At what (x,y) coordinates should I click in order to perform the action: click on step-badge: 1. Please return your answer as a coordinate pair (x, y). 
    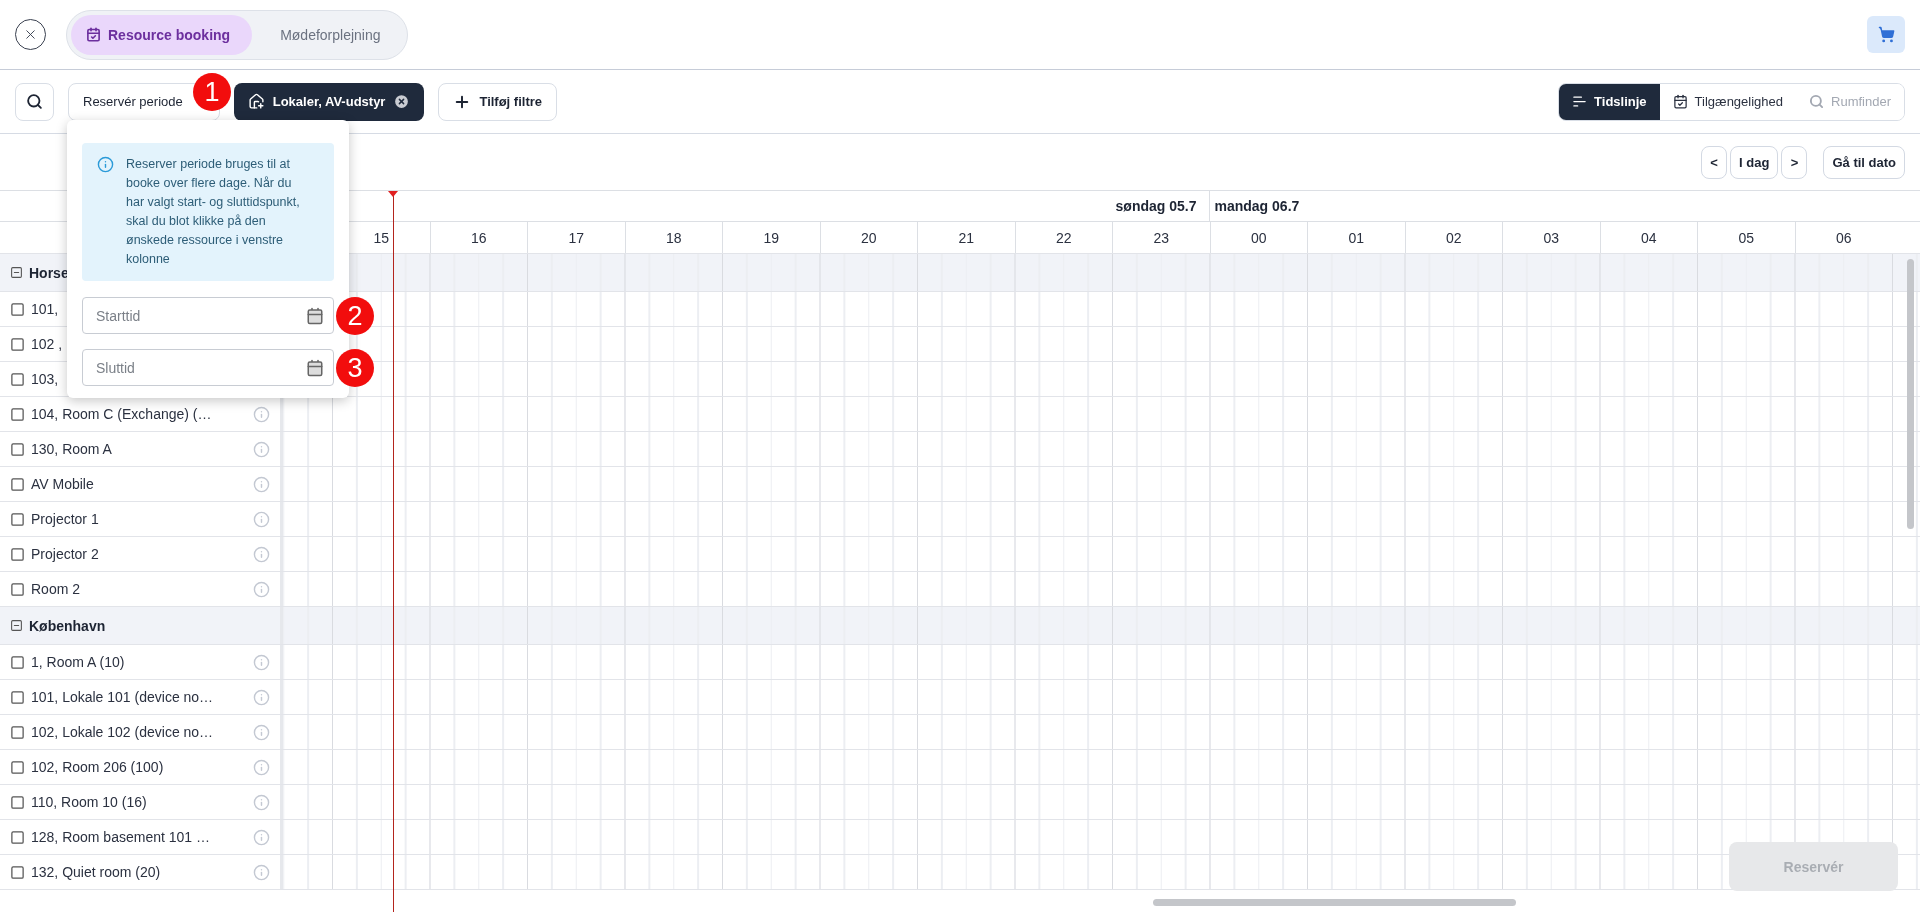
    Looking at the image, I should click on (212, 92).